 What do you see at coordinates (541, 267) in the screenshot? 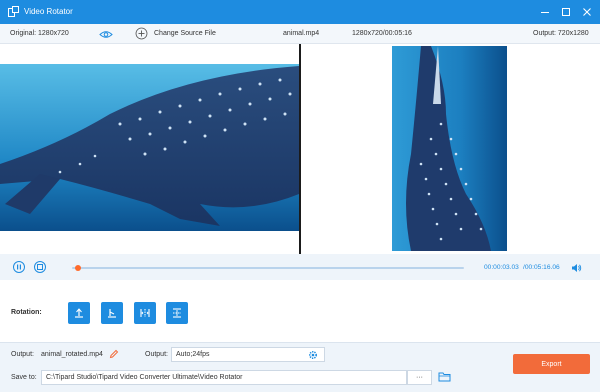
I see `total-time: /00:05:16.06` at bounding box center [541, 267].